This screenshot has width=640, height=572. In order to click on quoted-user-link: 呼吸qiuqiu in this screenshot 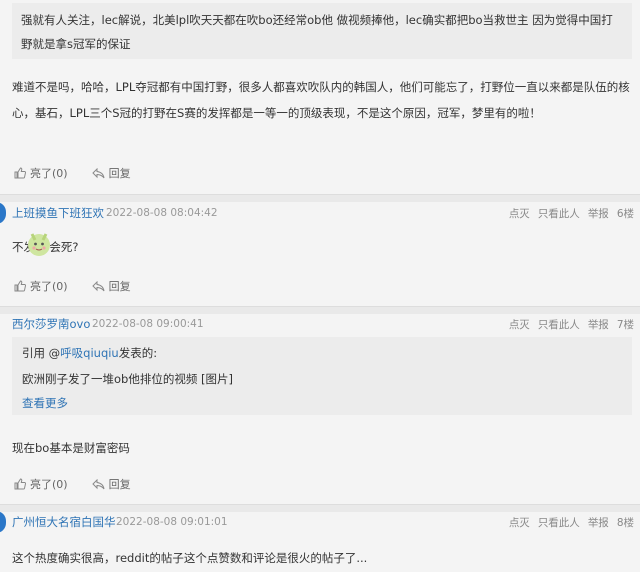, I will do `click(89, 353)`.